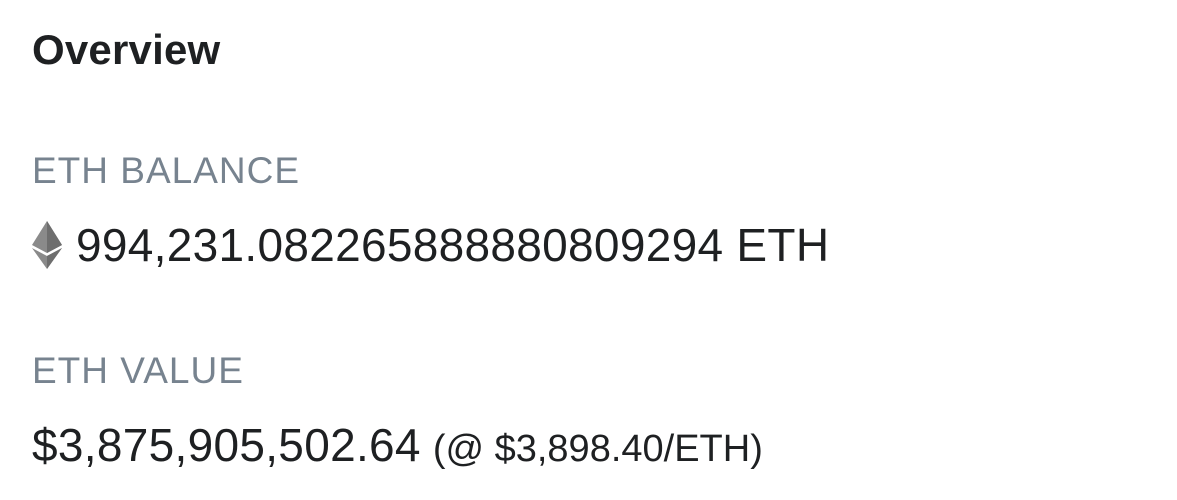 Image resolution: width=1177 pixels, height=500 pixels. What do you see at coordinates (226, 445) in the screenshot?
I see `eth-value-amount: $3,875,905,502.64` at bounding box center [226, 445].